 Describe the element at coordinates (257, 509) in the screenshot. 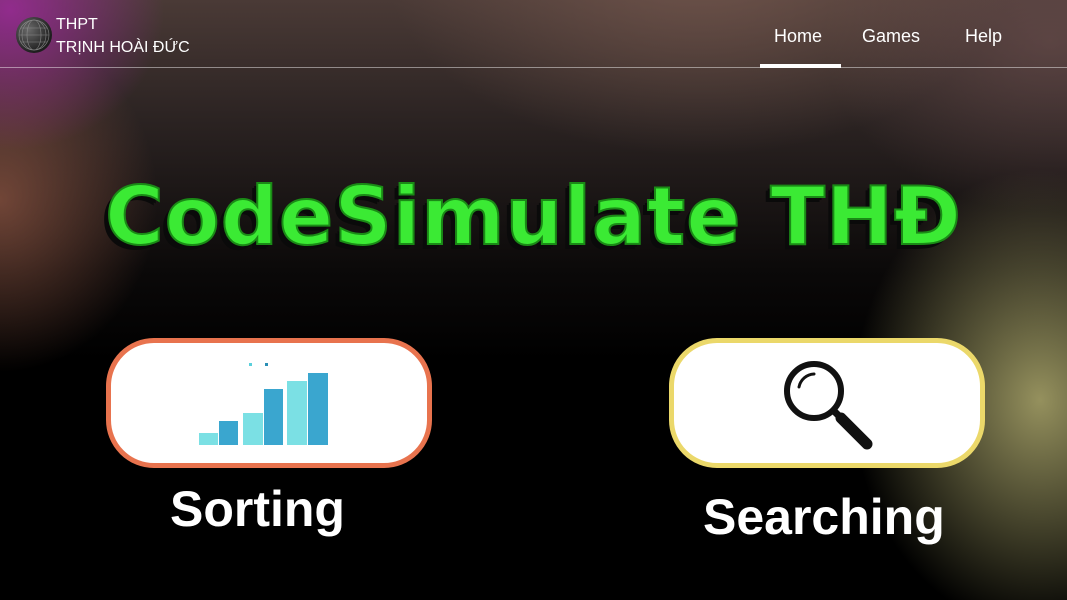

I see `sorting-label: Sorting` at that location.